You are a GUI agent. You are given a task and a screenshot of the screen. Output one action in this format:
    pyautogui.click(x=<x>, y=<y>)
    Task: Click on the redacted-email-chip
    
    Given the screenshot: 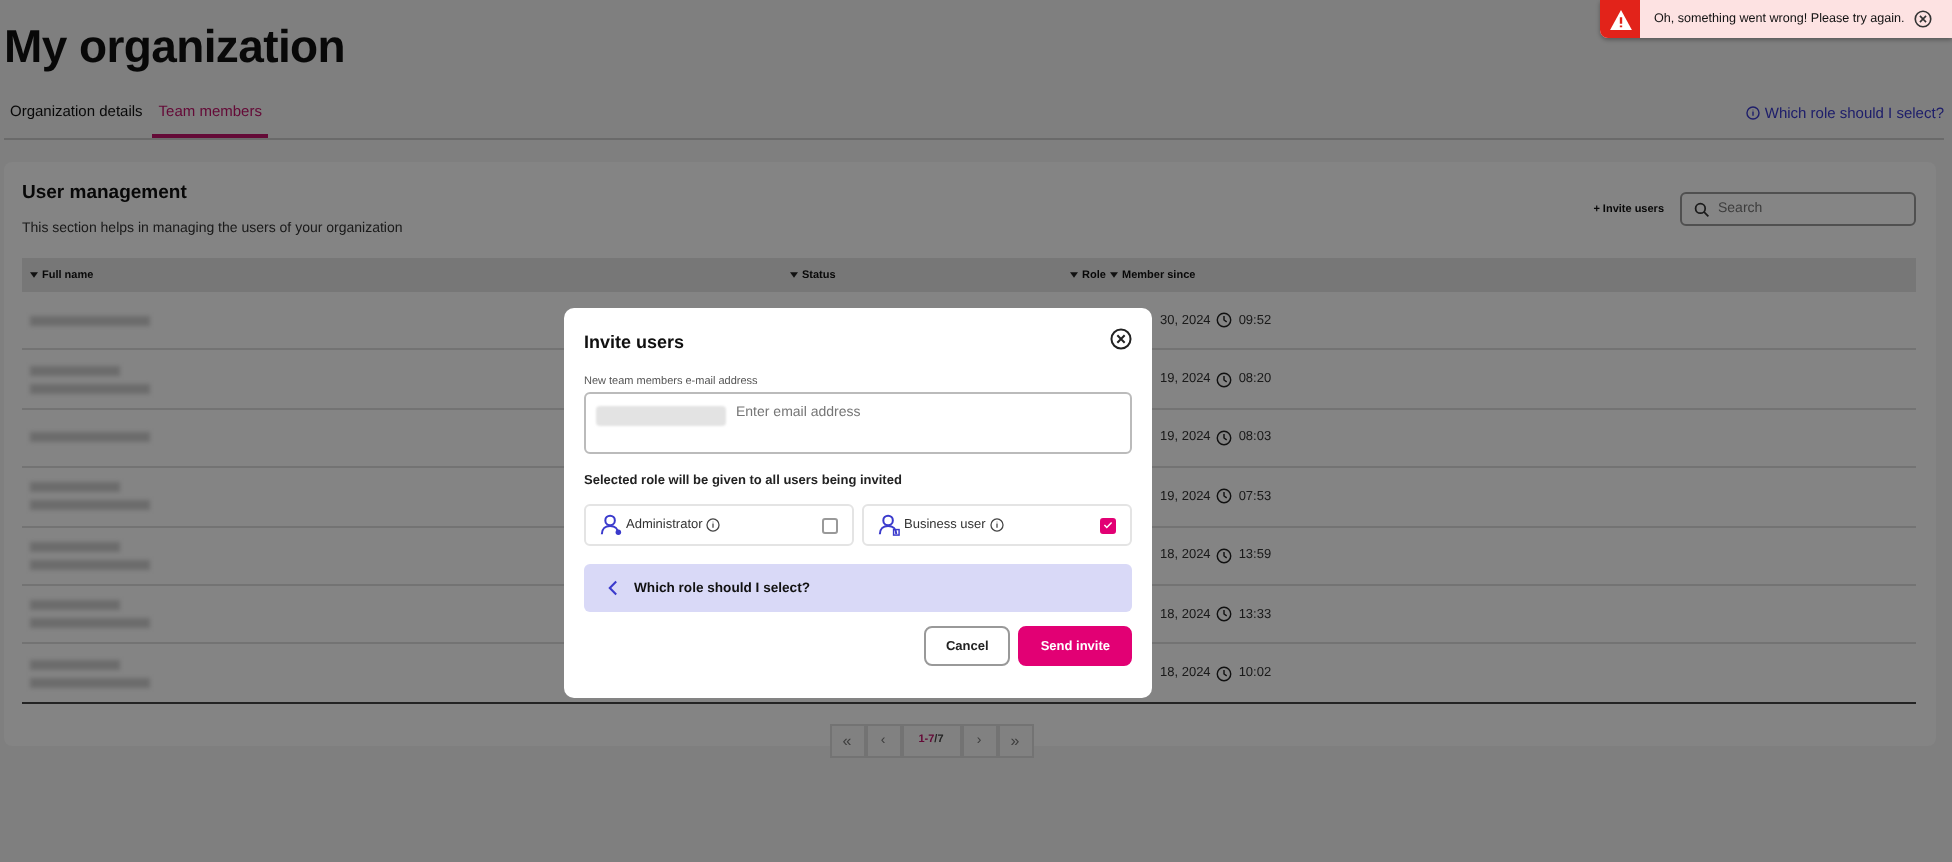 What is the action you would take?
    pyautogui.click(x=661, y=416)
    